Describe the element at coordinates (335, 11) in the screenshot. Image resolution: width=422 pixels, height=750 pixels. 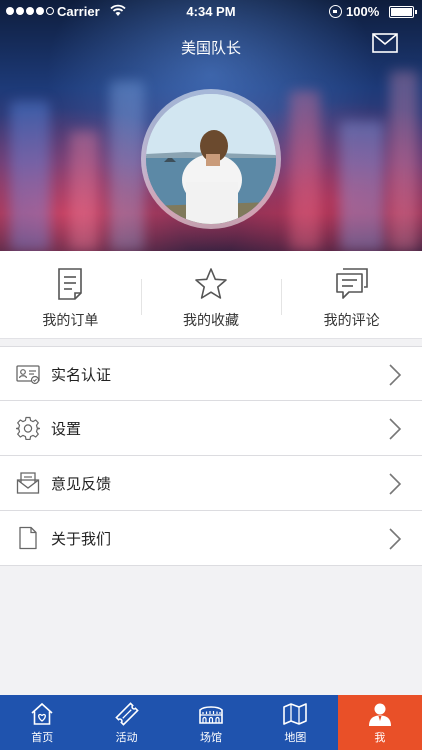
I see `rotation-lock-icon` at that location.